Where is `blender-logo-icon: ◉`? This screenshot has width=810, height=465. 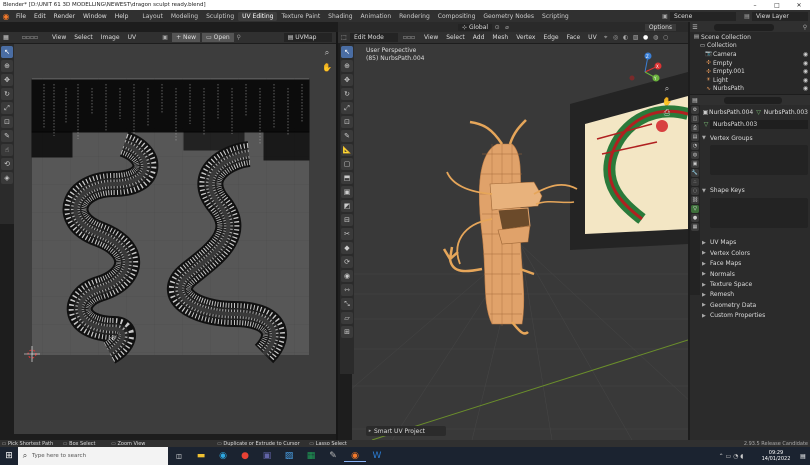
blender-logo-icon: ◉ is located at coordinates (6, 16).